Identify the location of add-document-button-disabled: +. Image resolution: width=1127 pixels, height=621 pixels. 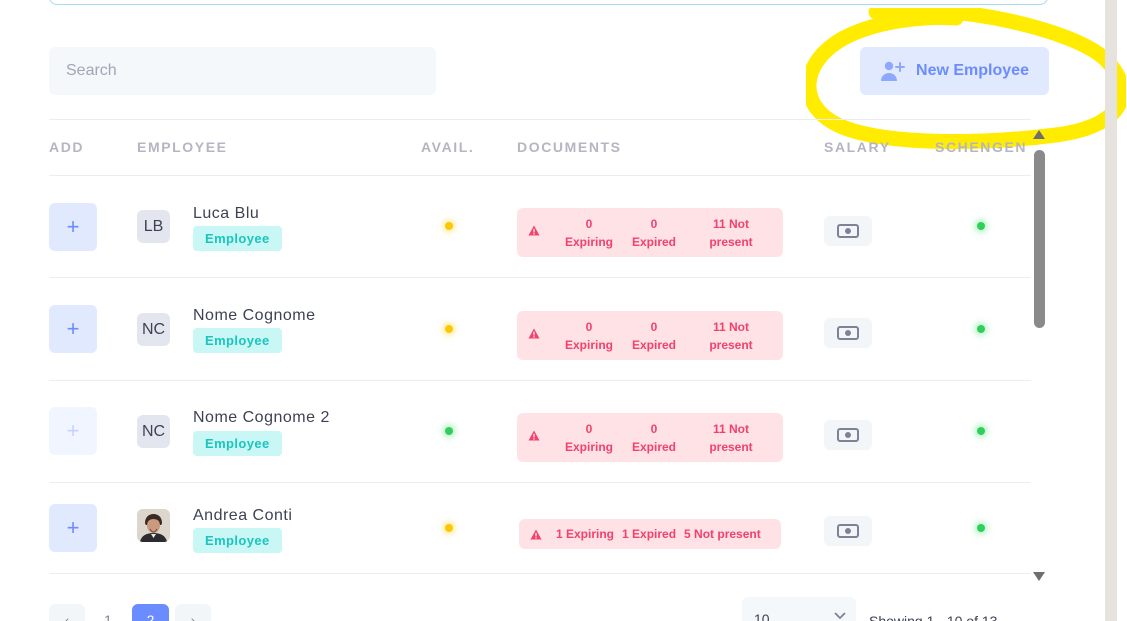
(73, 431).